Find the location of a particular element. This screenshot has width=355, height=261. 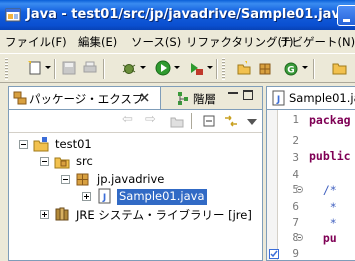

eclipse-window-icon is located at coordinates (13, 15).